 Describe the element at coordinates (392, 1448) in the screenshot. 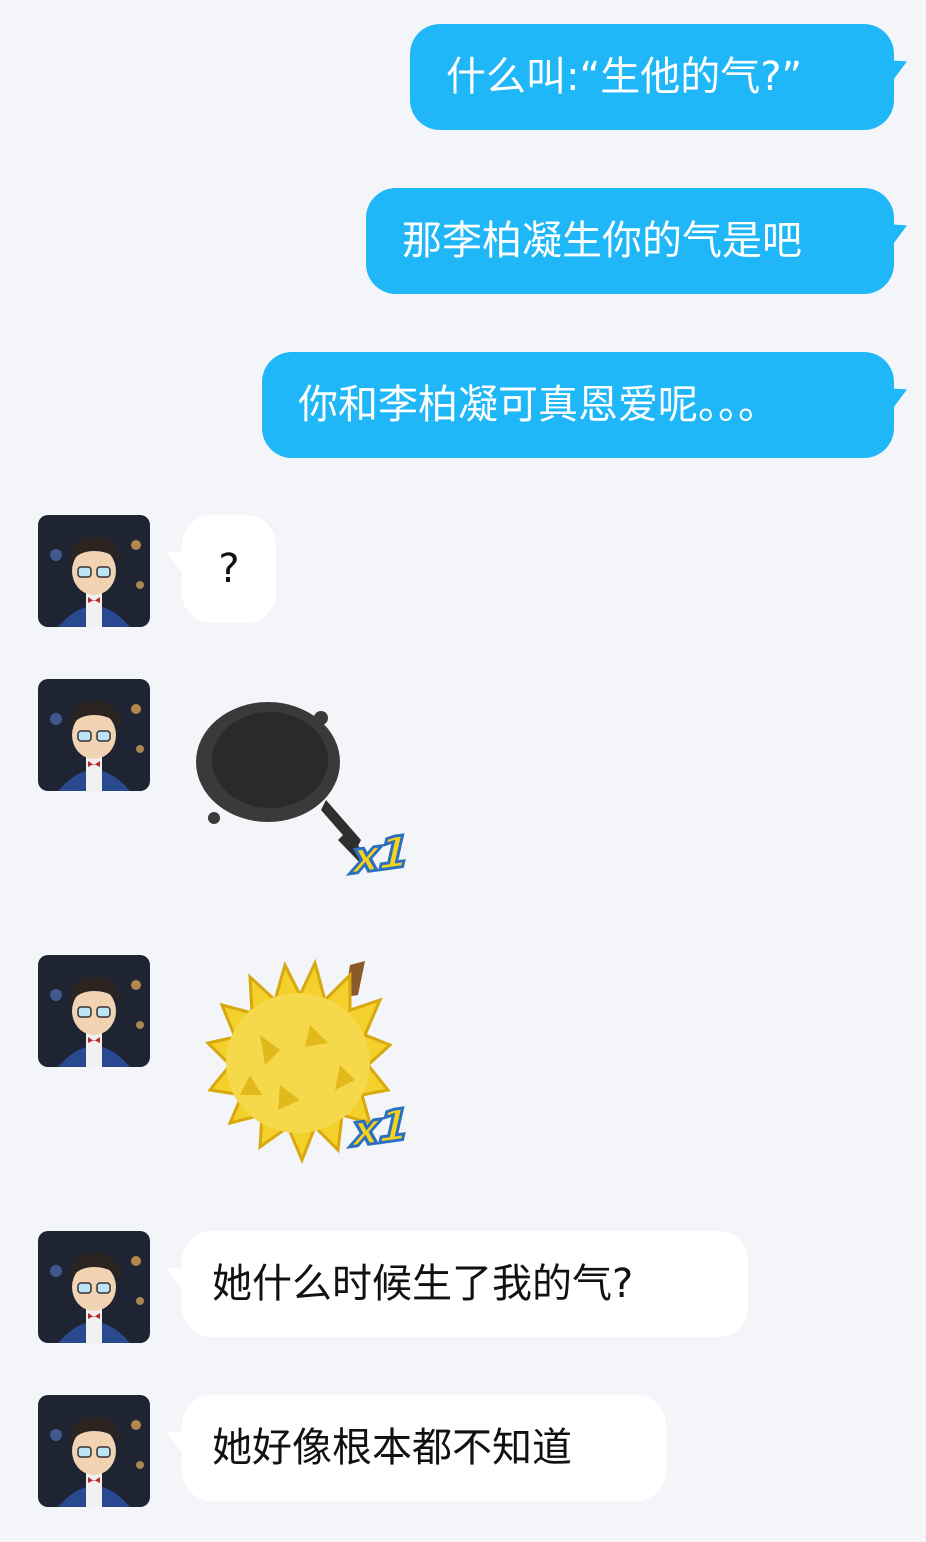

I see `message-text: 她好像根本都不知道` at that location.